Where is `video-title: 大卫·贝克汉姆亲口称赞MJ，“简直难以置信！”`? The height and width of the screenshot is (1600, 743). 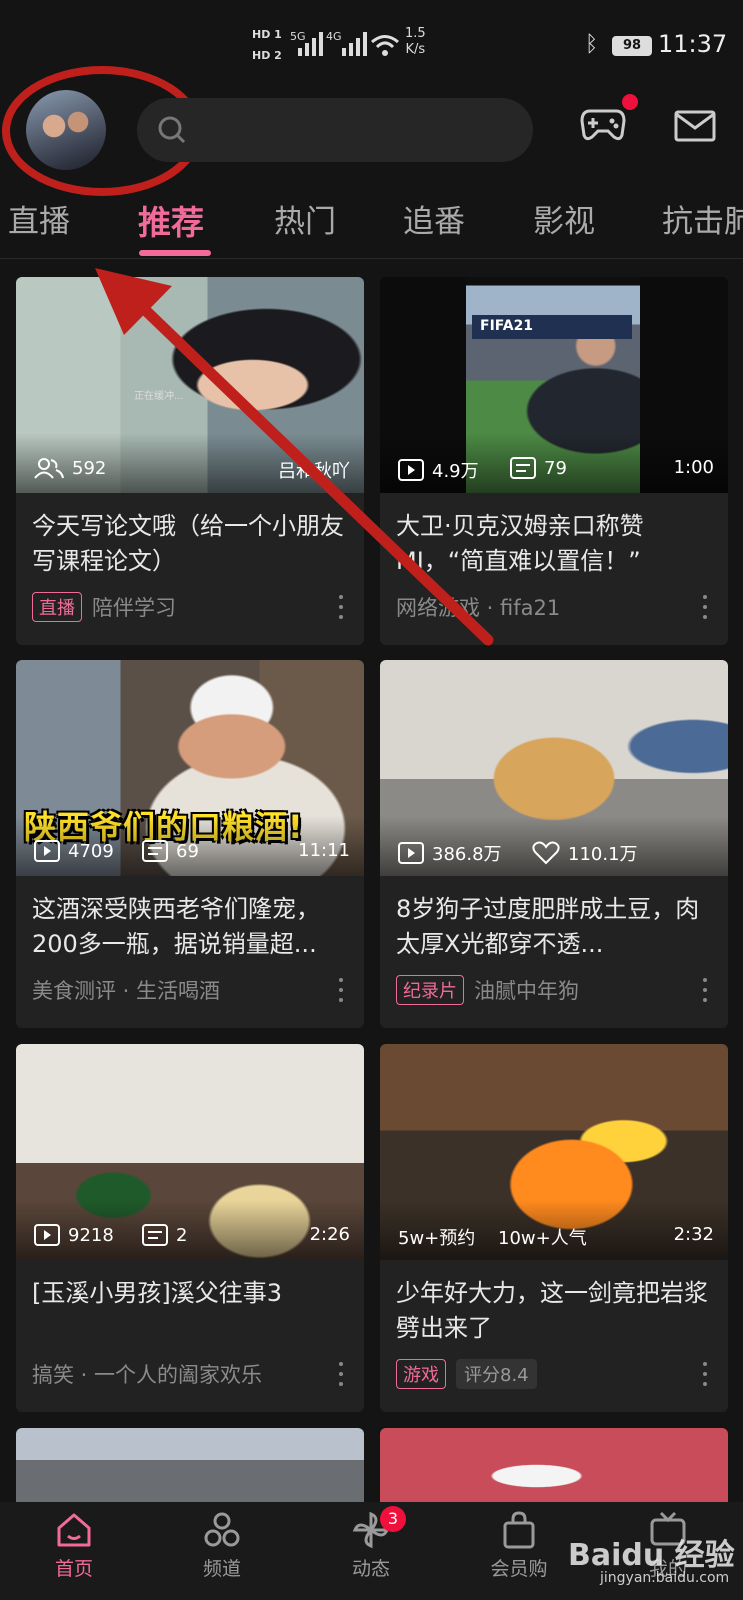 video-title: 大卫·贝克汉姆亲口称赞MJ，“简直难以置信！” is located at coordinates (520, 543).